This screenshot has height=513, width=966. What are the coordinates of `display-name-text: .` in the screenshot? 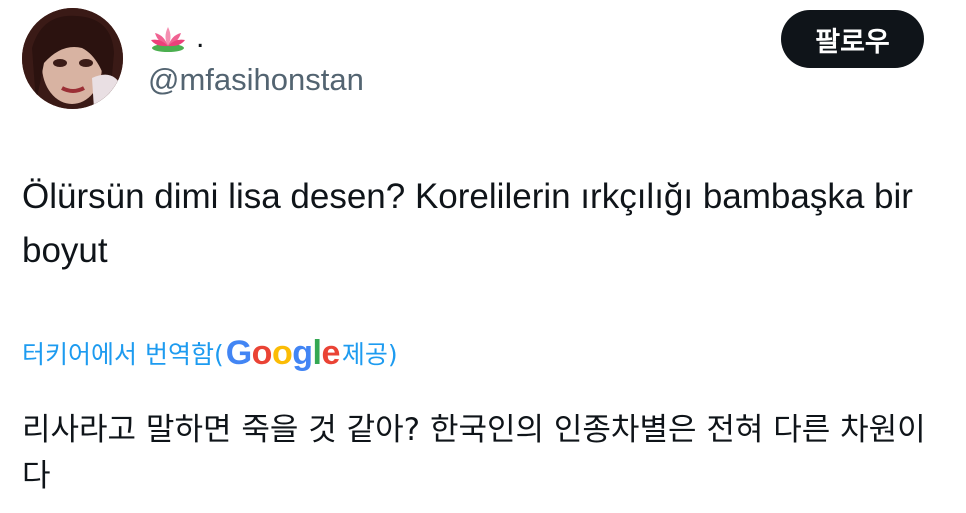 It's located at (200, 37).